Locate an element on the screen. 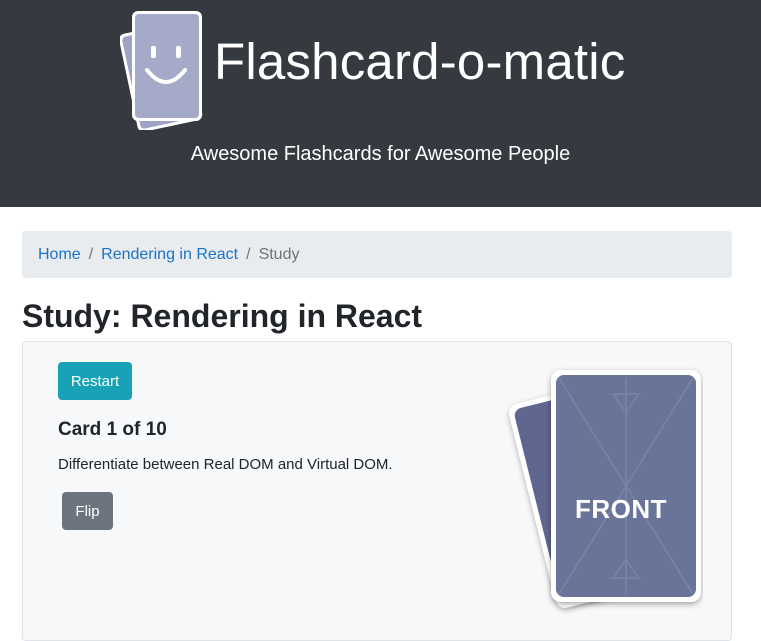 This screenshot has height=641, width=761. app-title: Flashcard-o-matic is located at coordinates (420, 61).